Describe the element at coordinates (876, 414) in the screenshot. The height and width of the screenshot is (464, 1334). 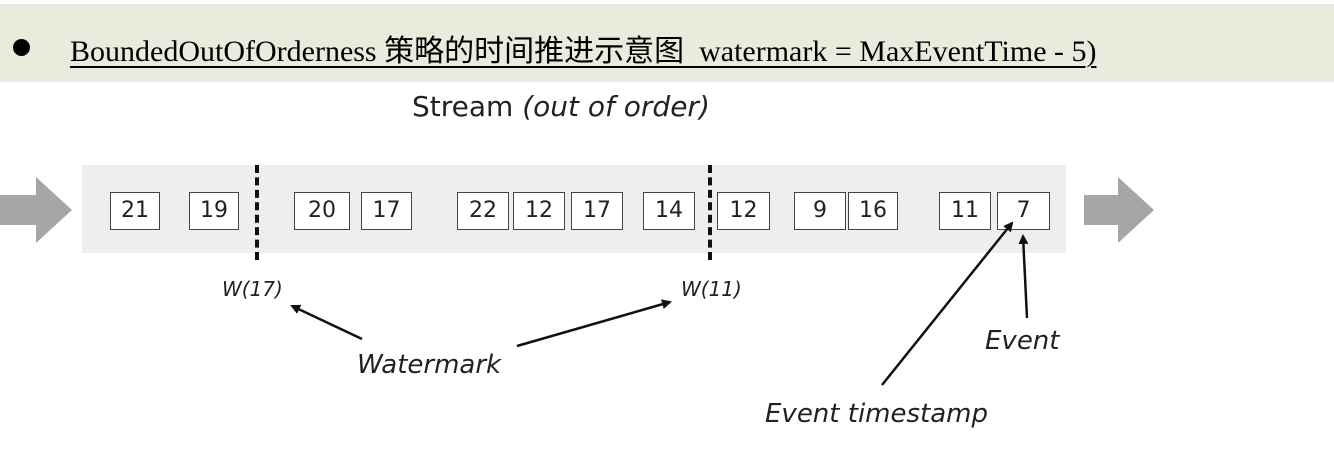
I see `event-timestamp-label: Event timestamp` at that location.